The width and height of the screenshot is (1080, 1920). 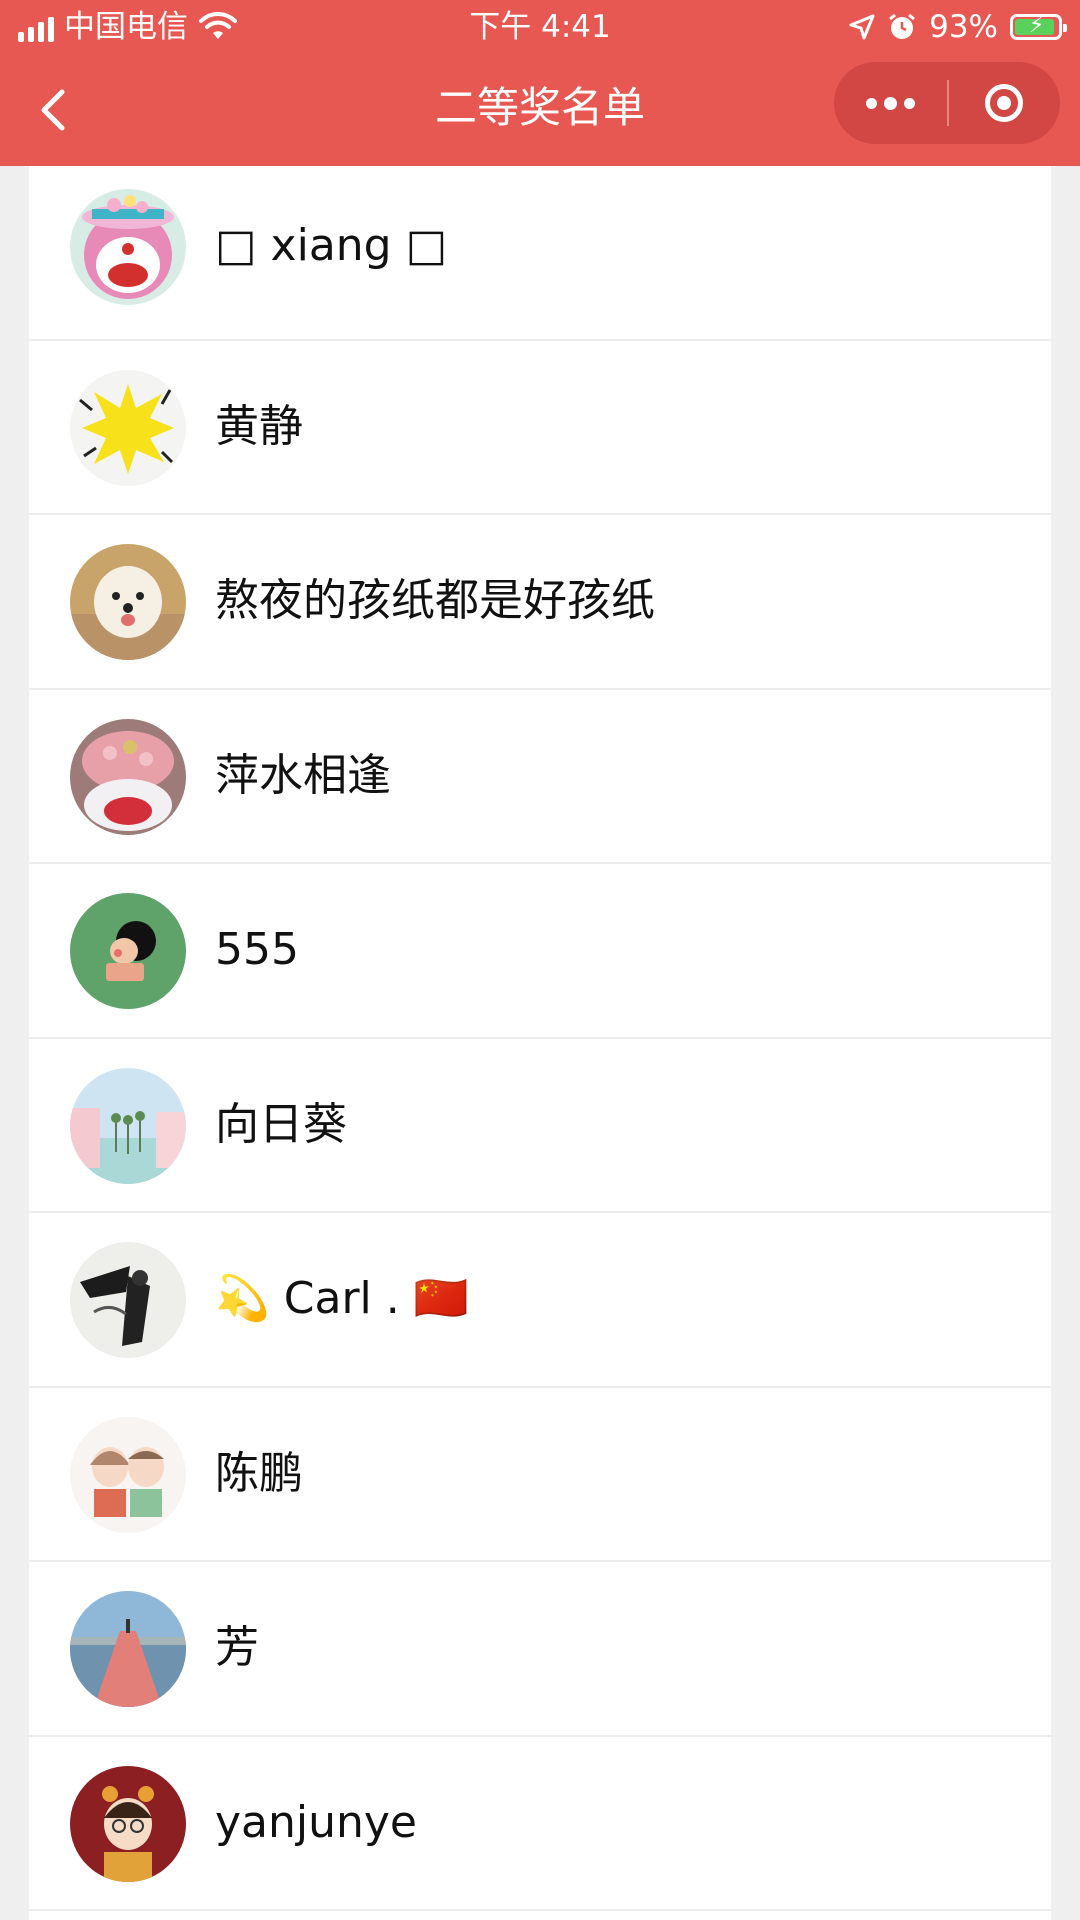 I want to click on winner-name: 陈鹏, so click(x=259, y=1473).